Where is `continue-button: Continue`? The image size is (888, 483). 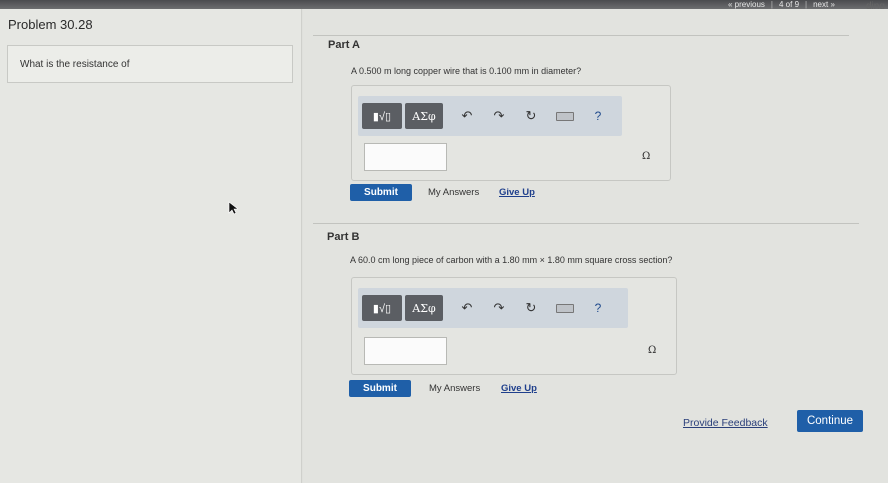
continue-button: Continue is located at coordinates (830, 421).